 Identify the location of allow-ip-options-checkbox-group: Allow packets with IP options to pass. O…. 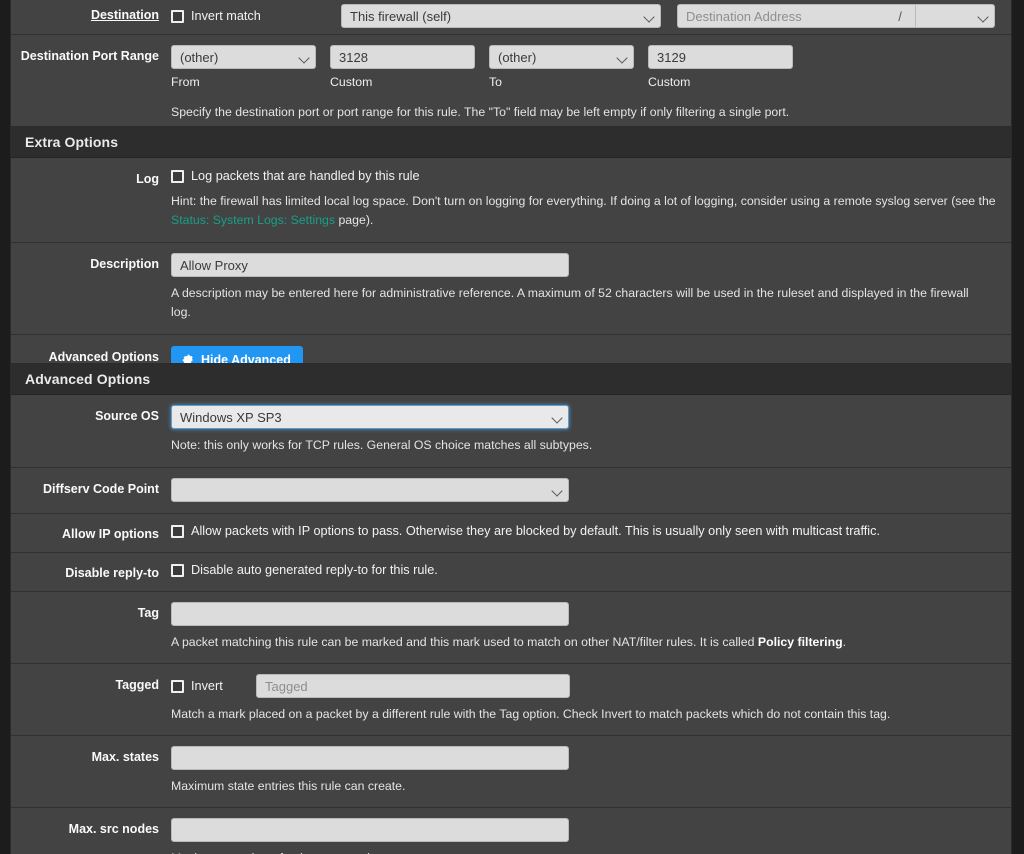
(585, 531).